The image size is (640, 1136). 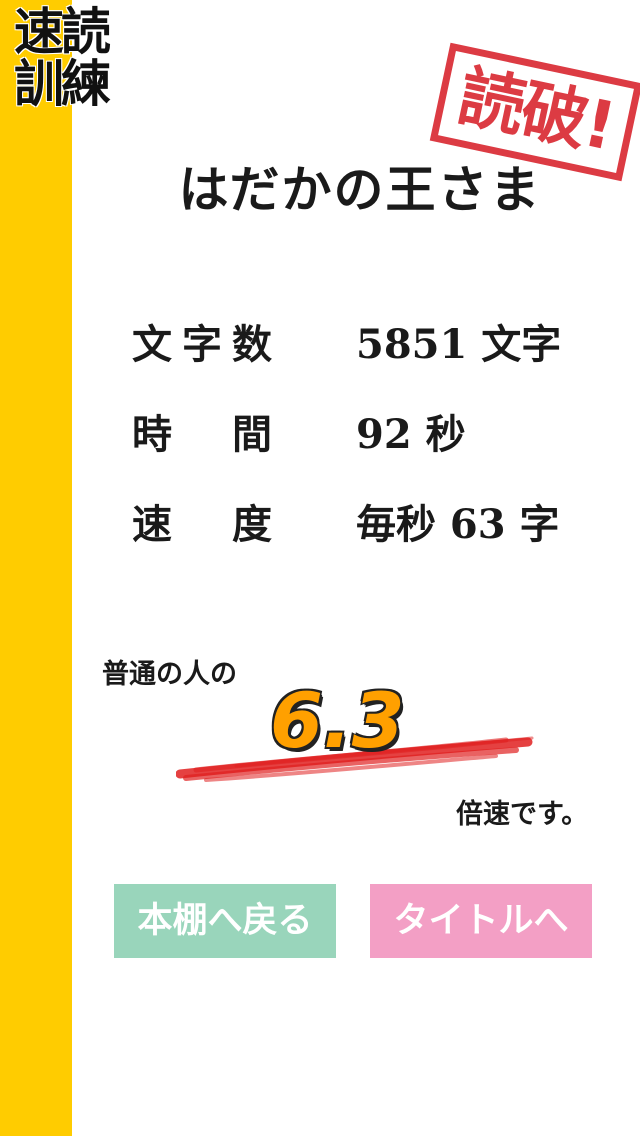 What do you see at coordinates (522, 814) in the screenshot?
I see `comparison-suffix: 倍速です。` at bounding box center [522, 814].